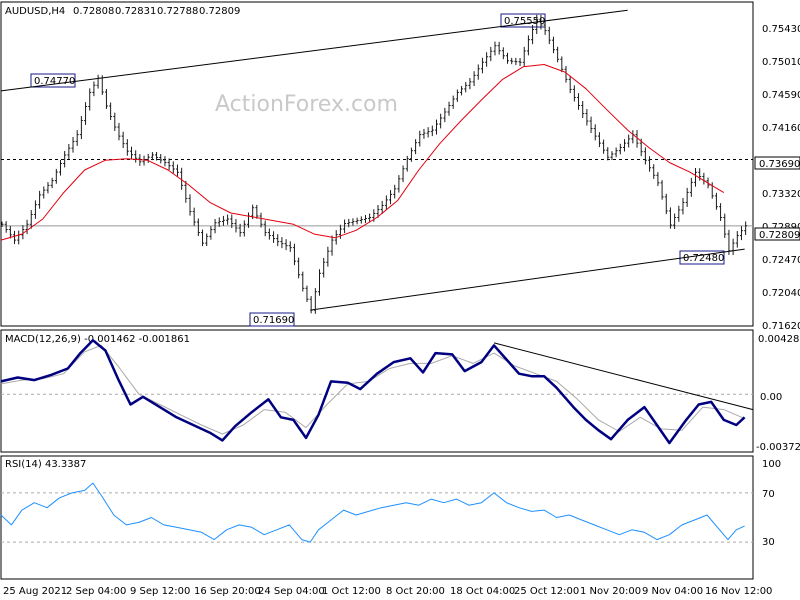 This screenshot has width=800, height=600. What do you see at coordinates (160, 591) in the screenshot?
I see `x-tick-label: 9 Sep 12:00` at bounding box center [160, 591].